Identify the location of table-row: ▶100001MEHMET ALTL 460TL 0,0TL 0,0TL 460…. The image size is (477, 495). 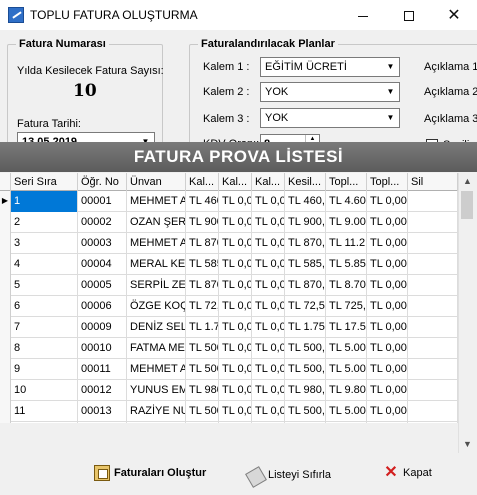
(229, 201).